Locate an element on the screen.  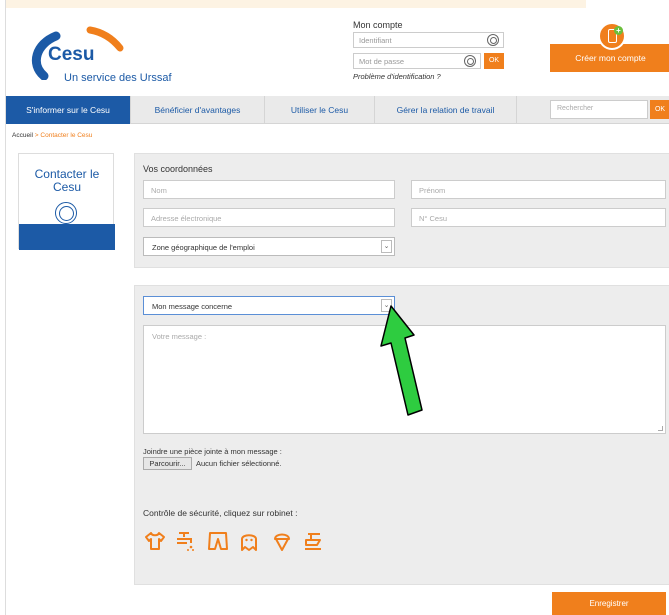
account-title: Mon compte is located at coordinates (378, 25).